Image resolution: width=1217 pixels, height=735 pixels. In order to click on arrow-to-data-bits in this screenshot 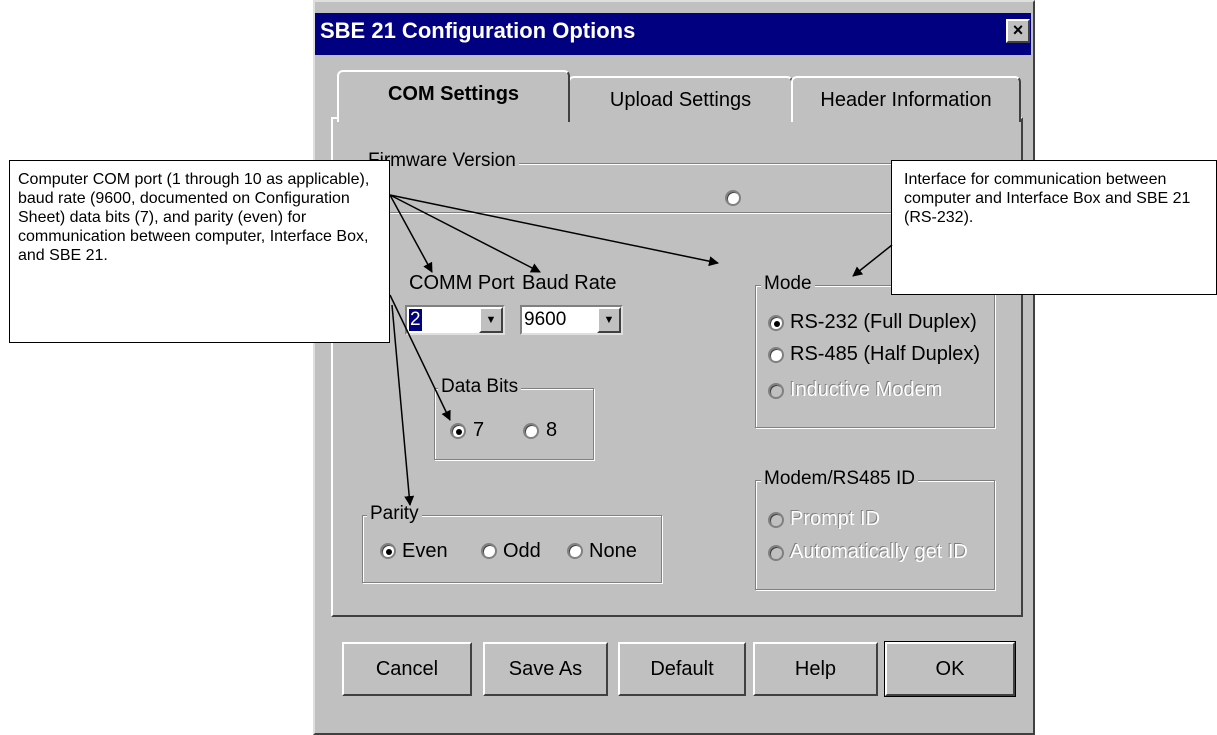, I will do `click(420, 357)`.